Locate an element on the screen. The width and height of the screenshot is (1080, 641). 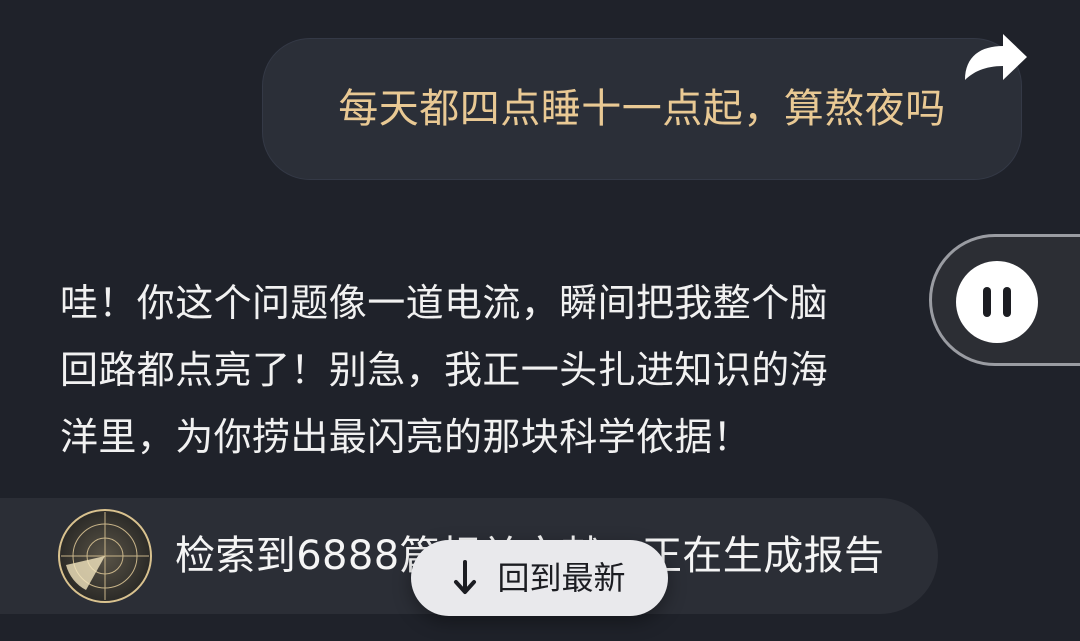
down-arrow-icon is located at coordinates (465, 577).